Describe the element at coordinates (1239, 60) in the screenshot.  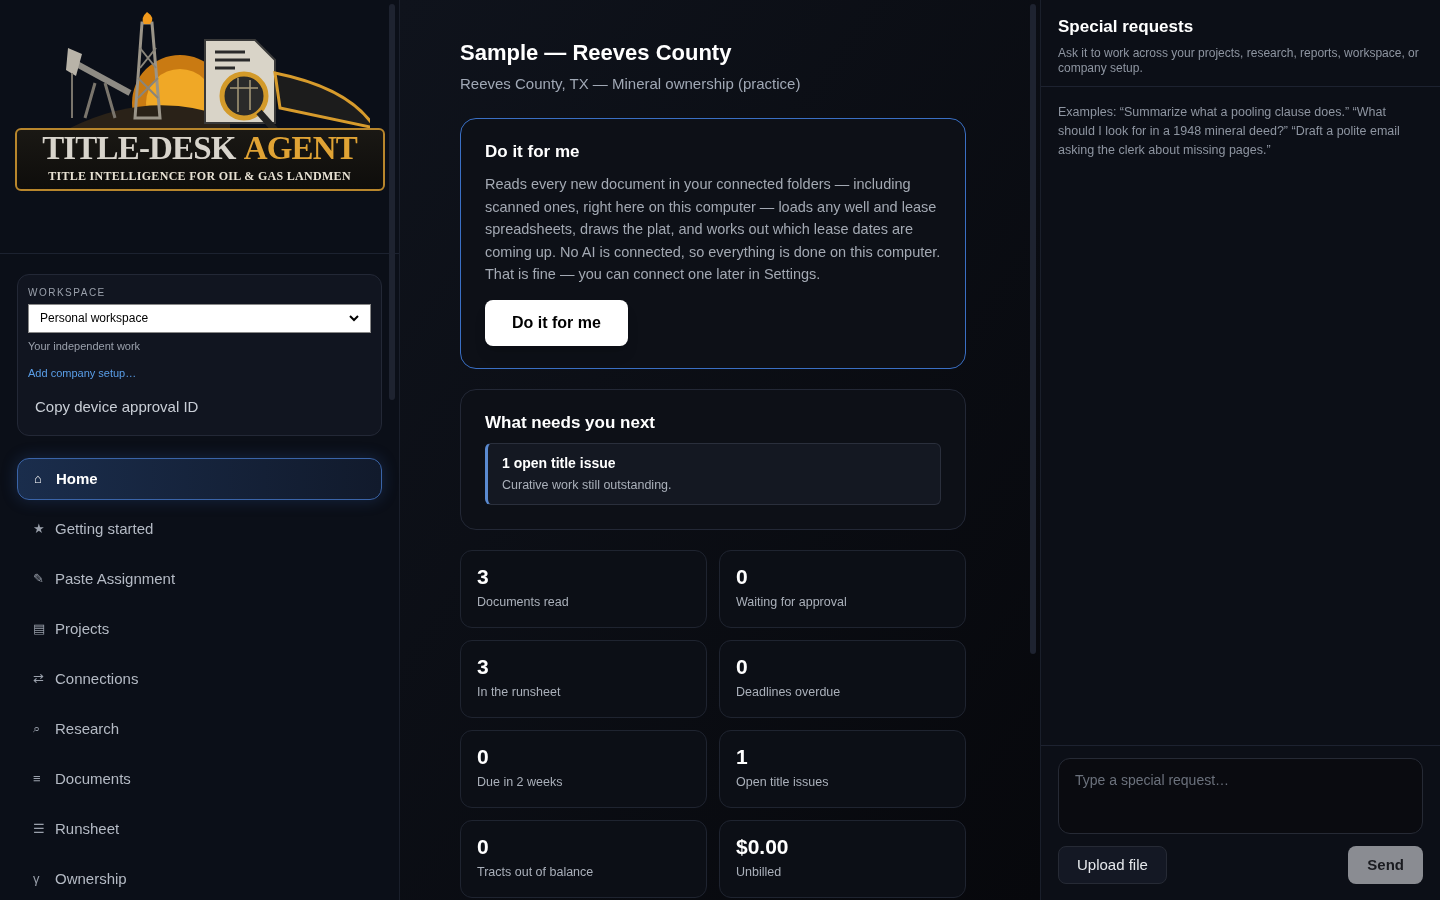
I see `panel-subtitle: Ask it to work across your projects, research, reports, workspace, or company setup.` at that location.